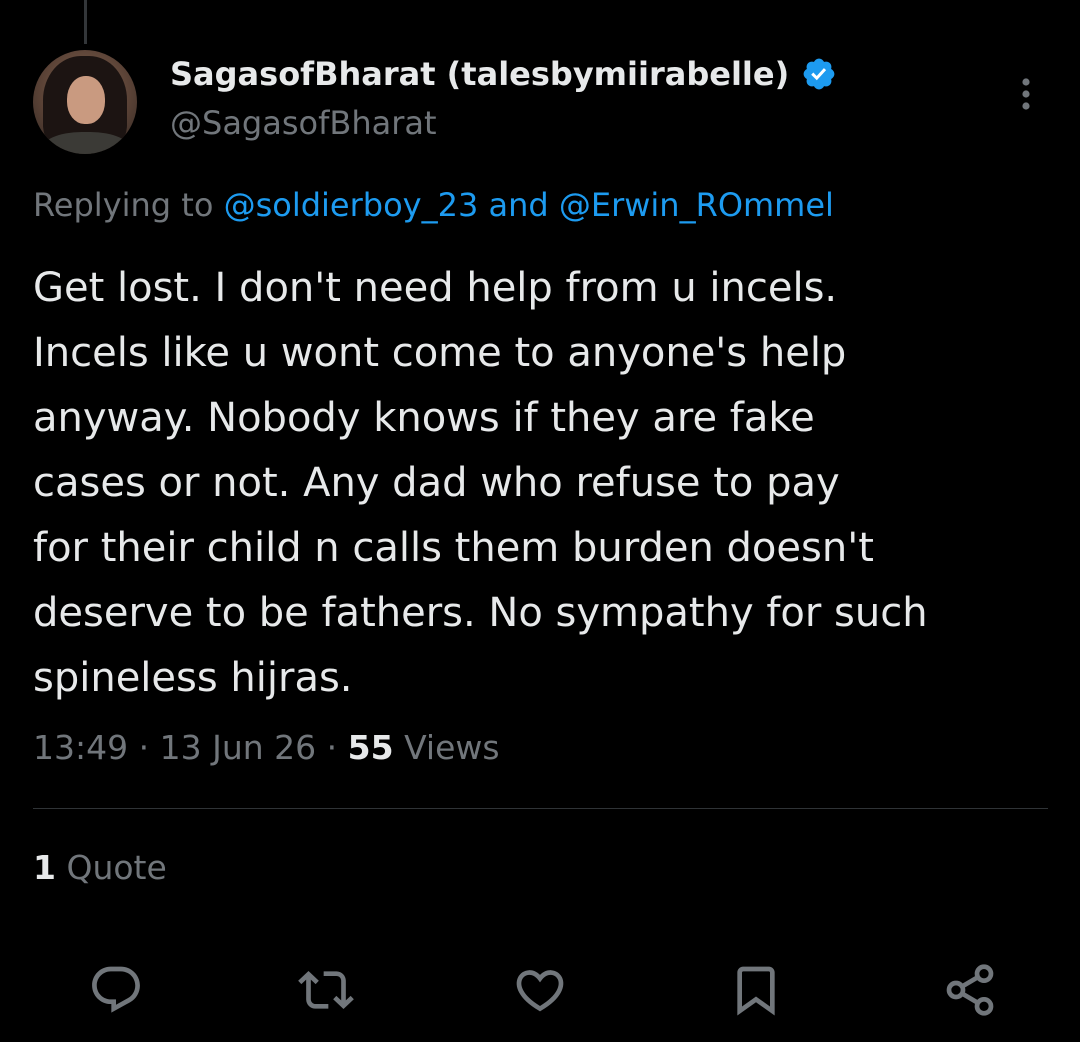  I want to click on share-icon, so click(970, 990).